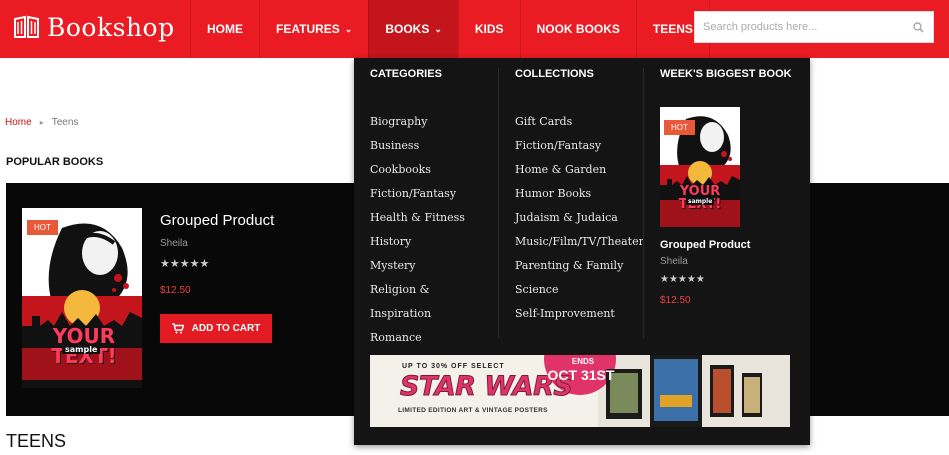 The image size is (949, 455). What do you see at coordinates (417, 266) in the screenshot?
I see `category-link: Mystery` at bounding box center [417, 266].